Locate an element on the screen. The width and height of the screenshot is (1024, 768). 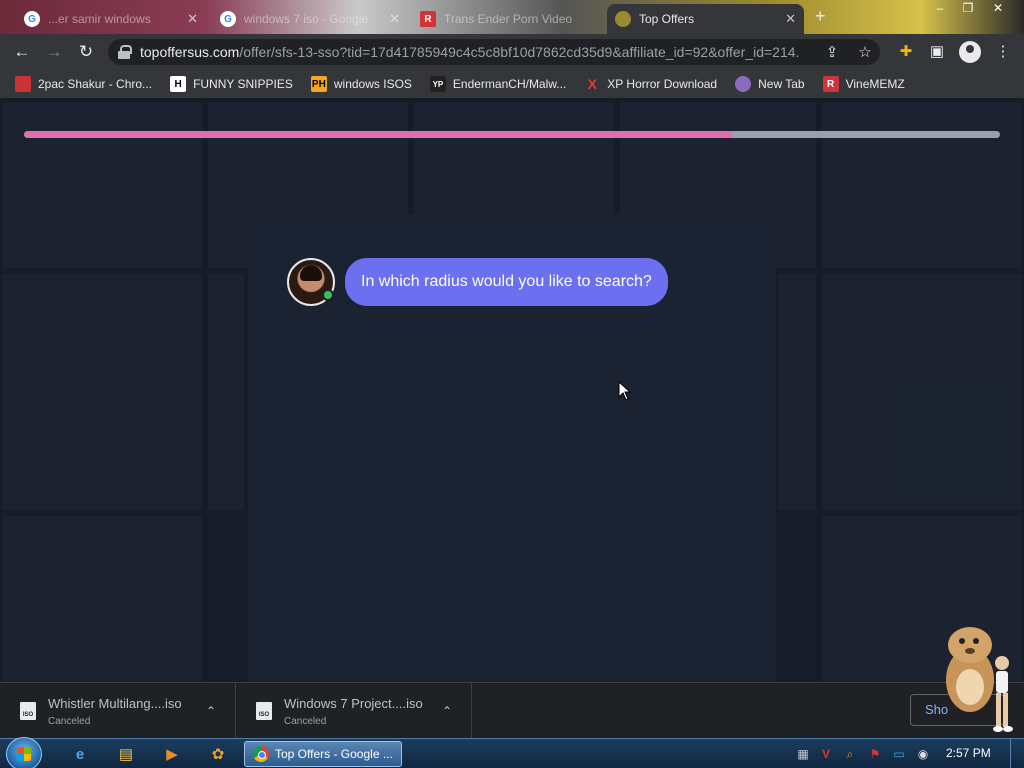
tray-flag-icon: ⚑ is located at coordinates (875, 754).